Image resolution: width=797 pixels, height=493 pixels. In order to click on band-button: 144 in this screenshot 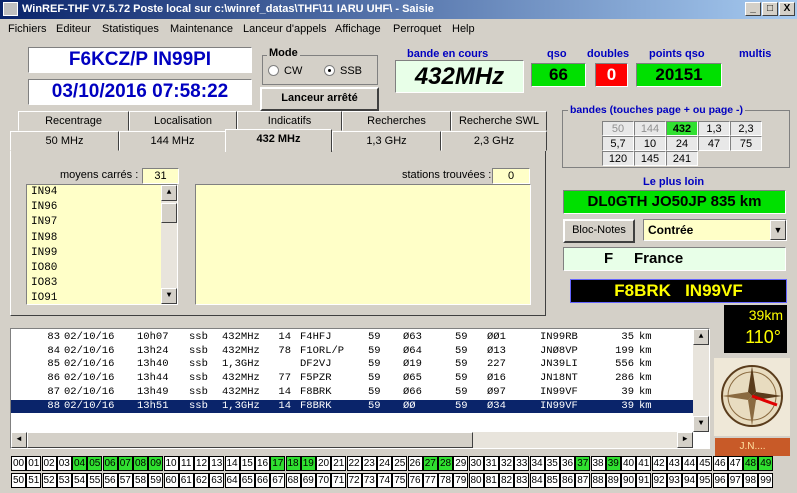, I will do `click(650, 128)`.